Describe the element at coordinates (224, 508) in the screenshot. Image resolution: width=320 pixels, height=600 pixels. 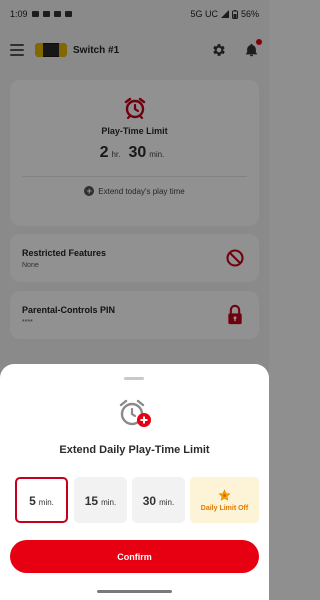
I see `daily-limit-off-label: Daily Limit Off` at that location.